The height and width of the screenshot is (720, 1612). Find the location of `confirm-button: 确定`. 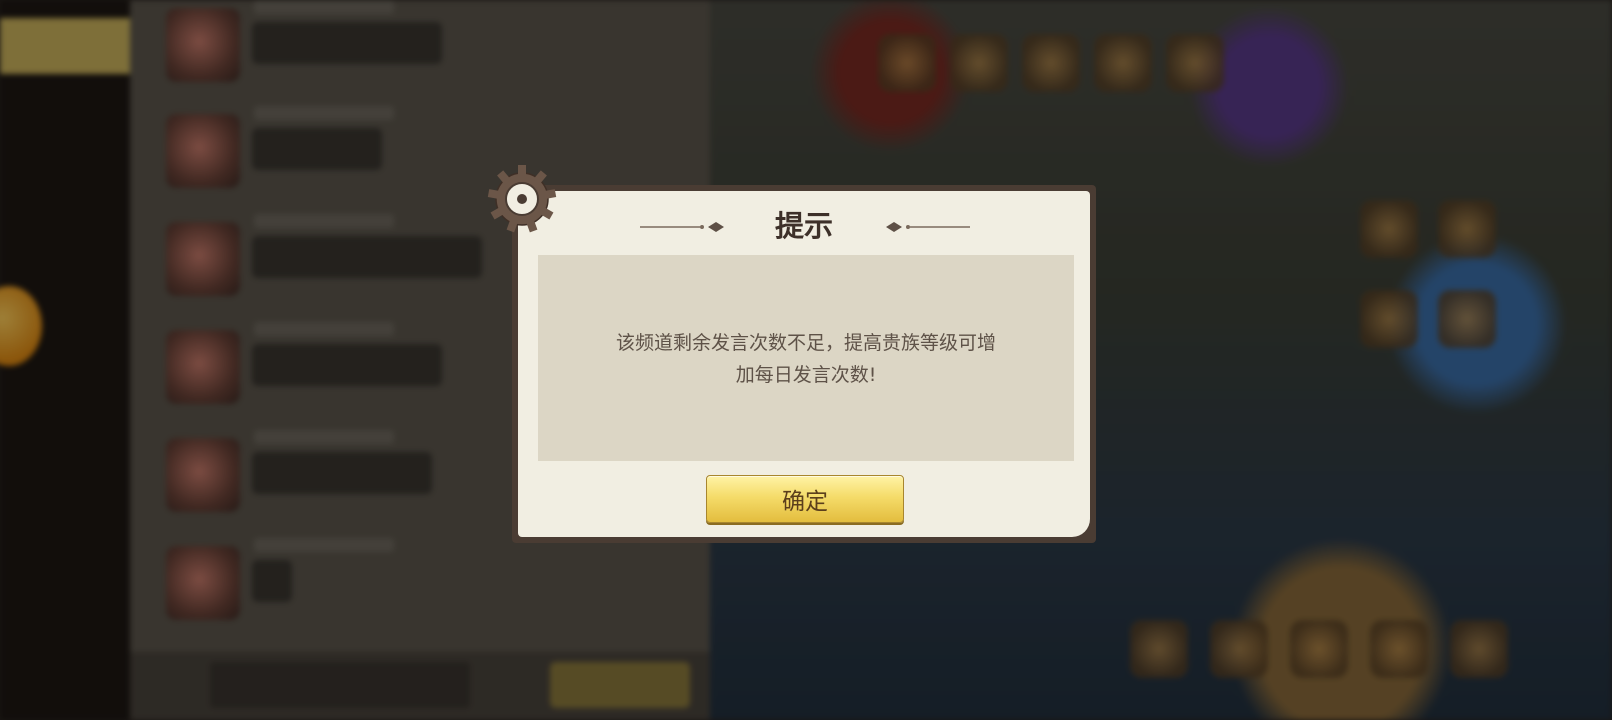

confirm-button: 确定 is located at coordinates (805, 499).